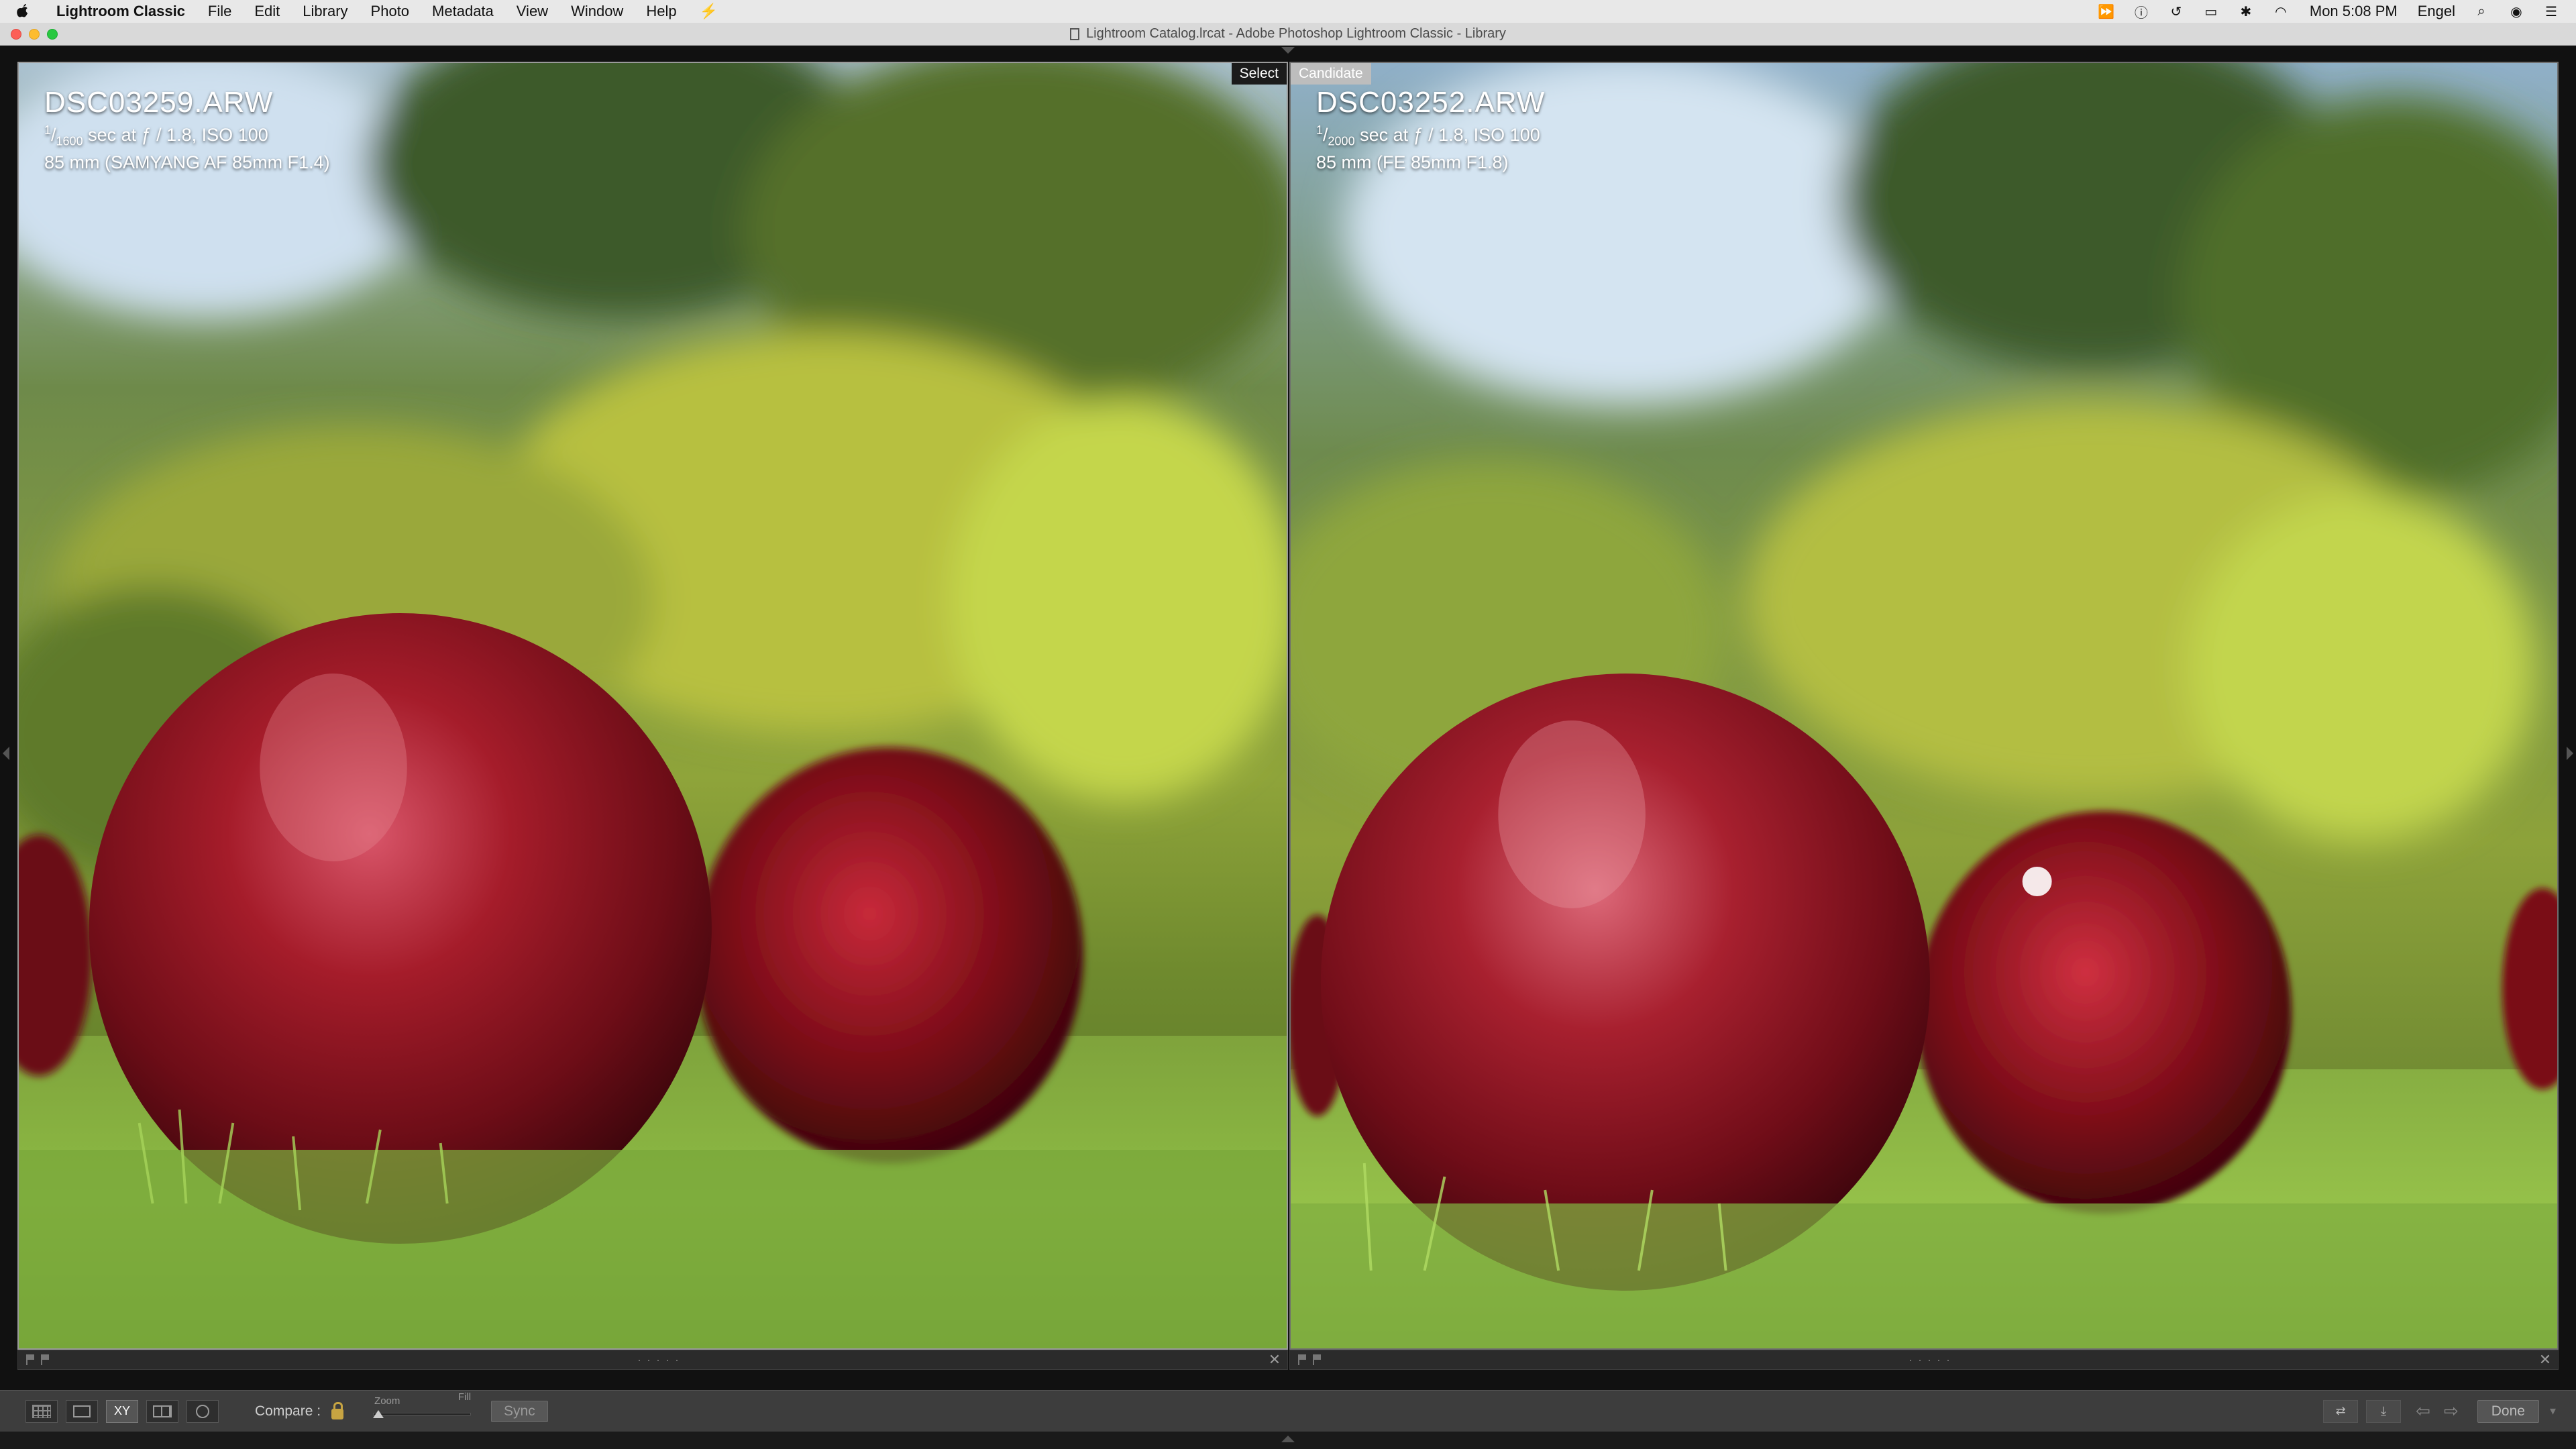 The height and width of the screenshot is (1449, 2576). What do you see at coordinates (2281, 11) in the screenshot?
I see `wifi-icon: ◠` at bounding box center [2281, 11].